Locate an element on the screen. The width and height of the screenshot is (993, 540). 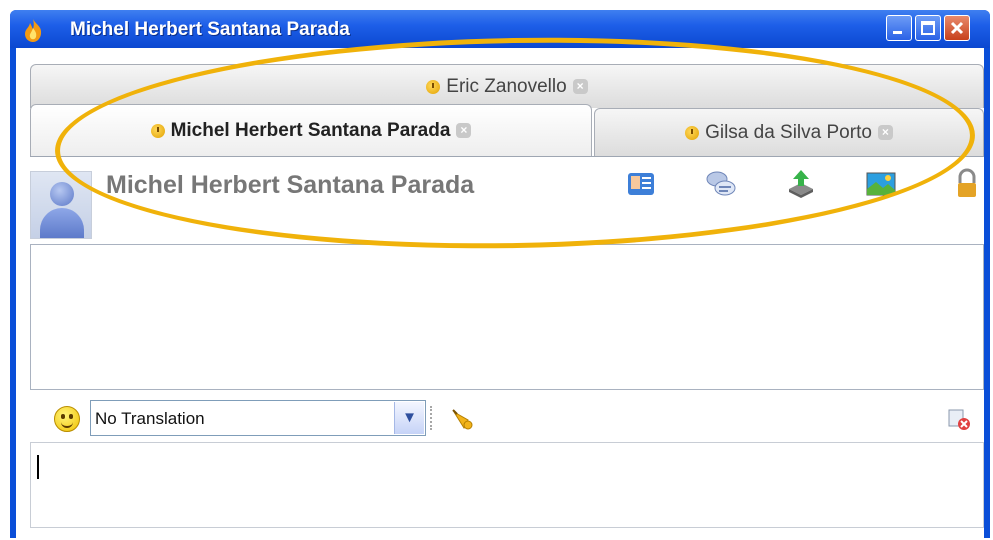
chat-bubbles-icon is located at coordinates (721, 184).